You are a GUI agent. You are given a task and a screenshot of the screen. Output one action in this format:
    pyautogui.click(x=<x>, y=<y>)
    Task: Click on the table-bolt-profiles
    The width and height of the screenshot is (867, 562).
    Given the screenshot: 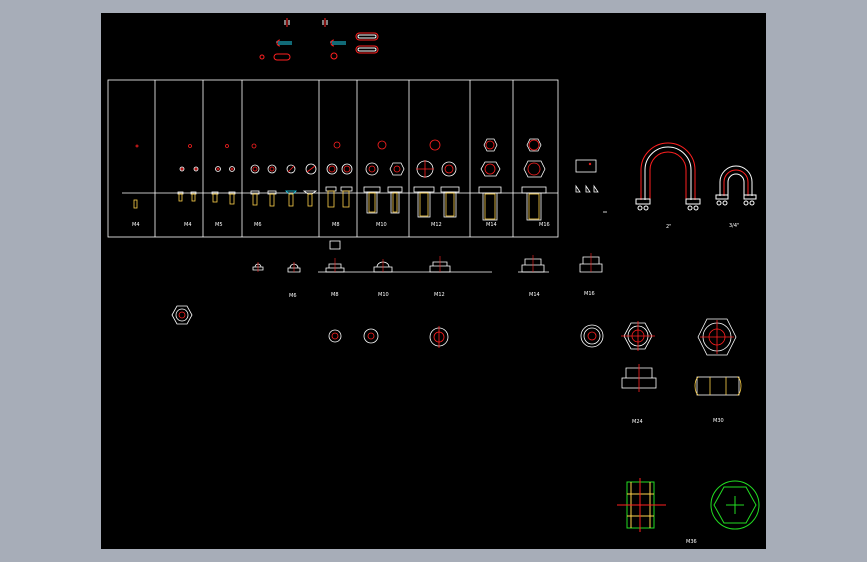 What is the action you would take?
    pyautogui.click(x=340, y=203)
    